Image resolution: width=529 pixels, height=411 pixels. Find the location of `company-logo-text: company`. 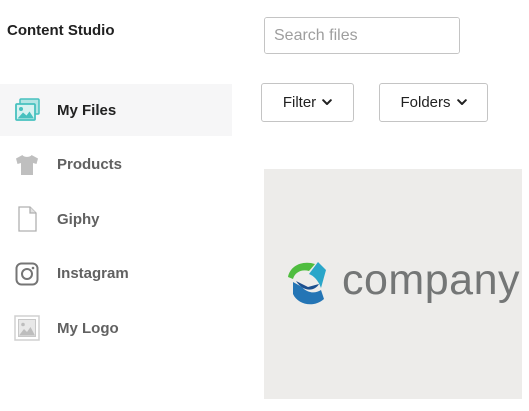

company-logo-text: company is located at coordinates (431, 280).